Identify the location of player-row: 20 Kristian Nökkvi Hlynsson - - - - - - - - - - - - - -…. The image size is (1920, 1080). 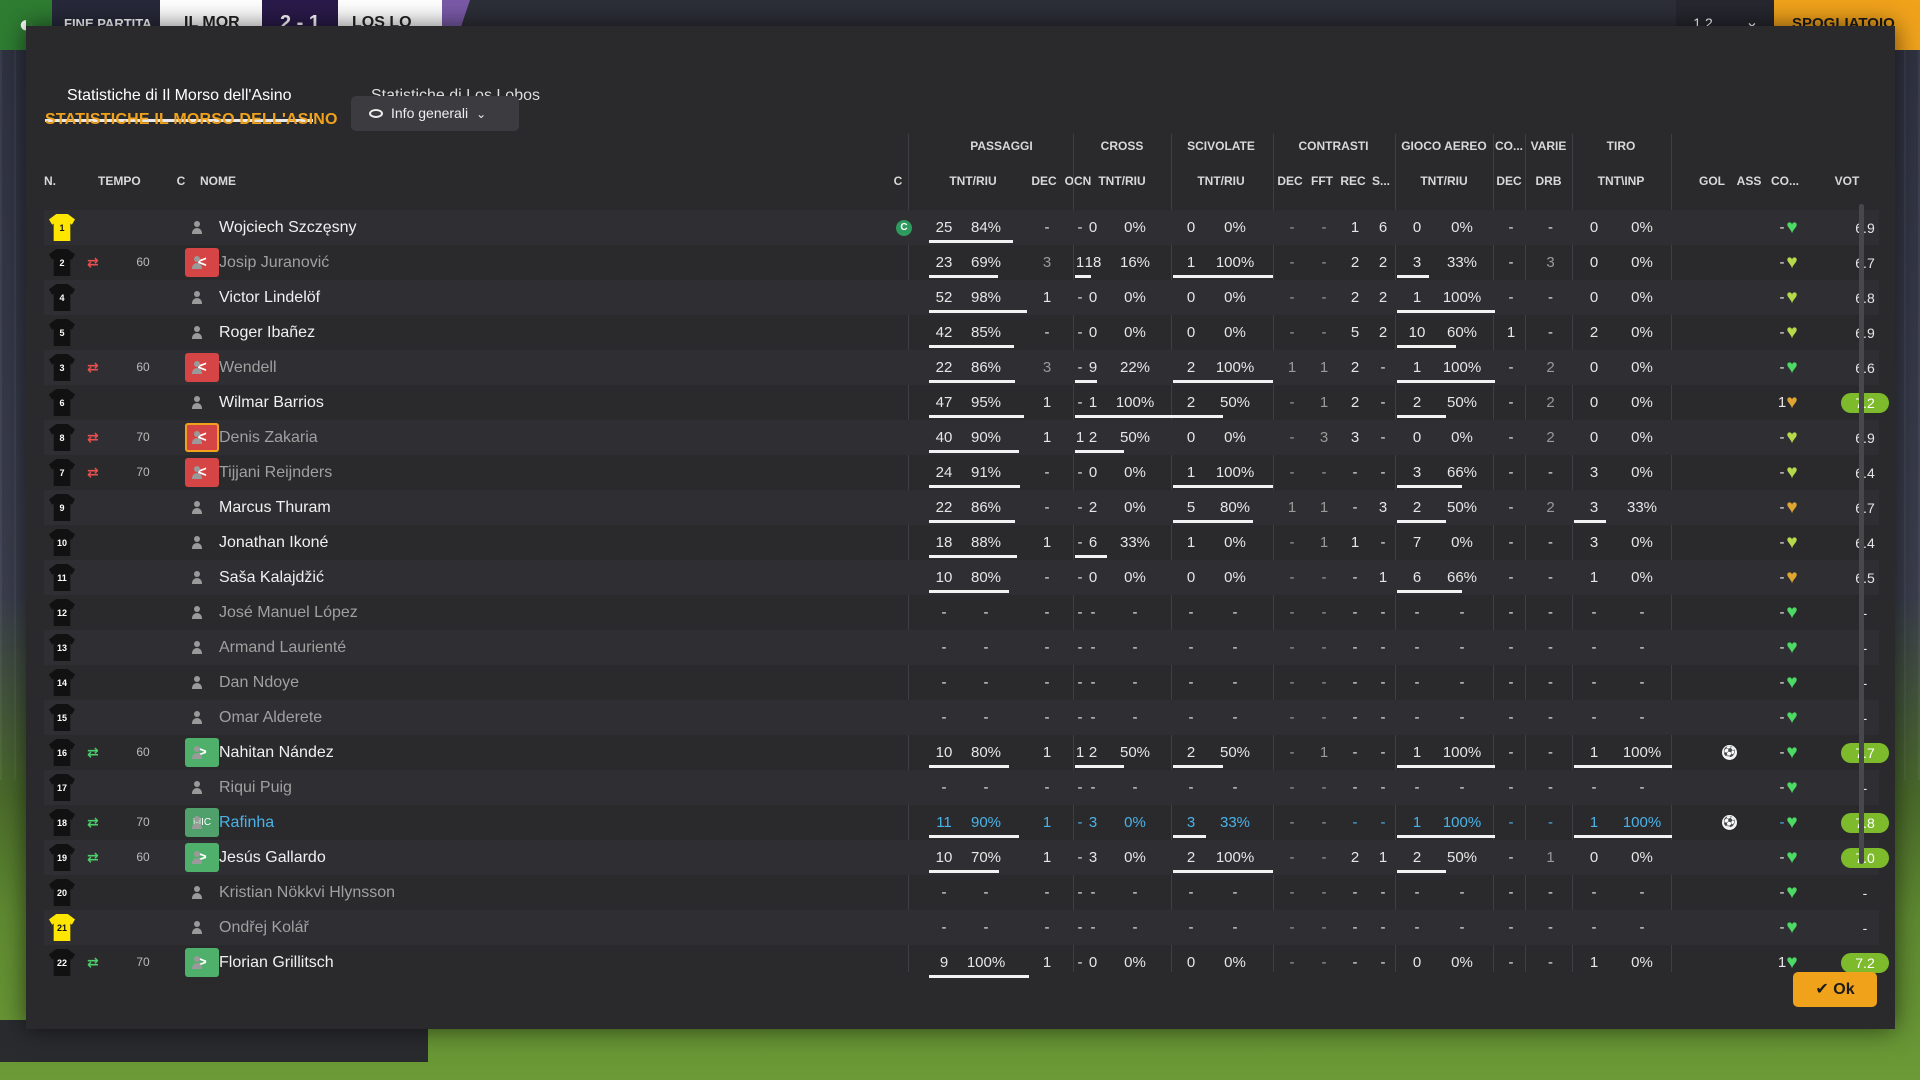
(961, 892).